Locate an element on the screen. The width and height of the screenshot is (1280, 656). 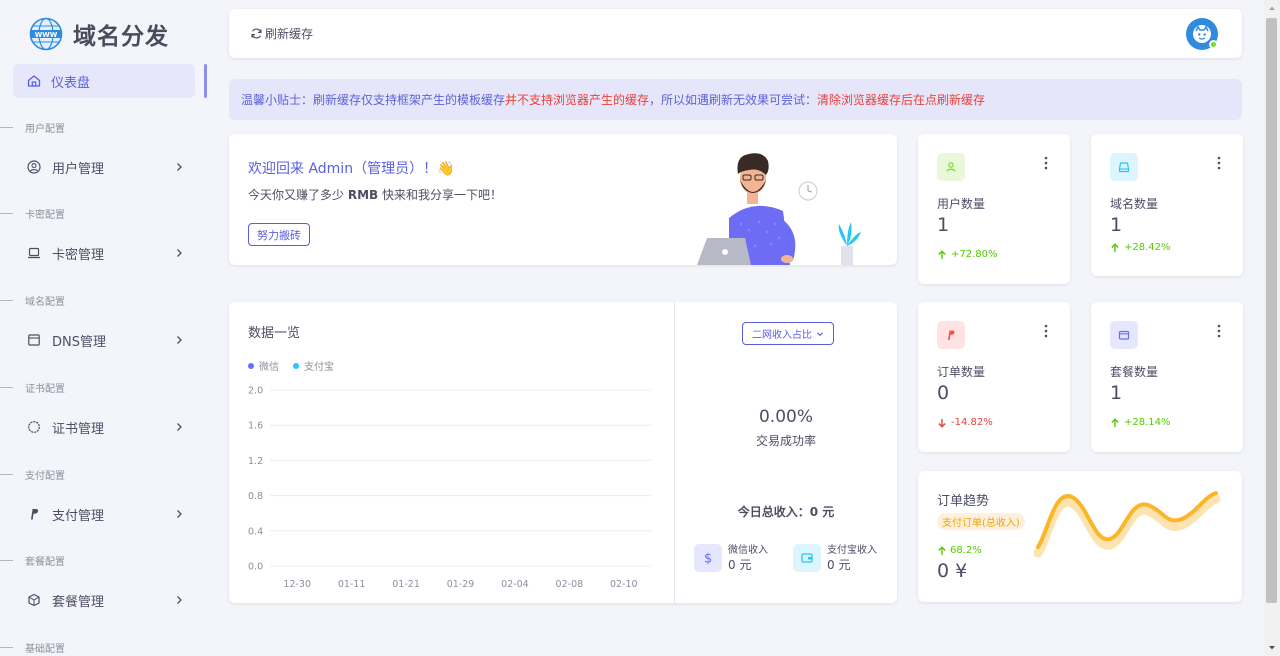
y-tick-label: 0.8 is located at coordinates (255, 496).